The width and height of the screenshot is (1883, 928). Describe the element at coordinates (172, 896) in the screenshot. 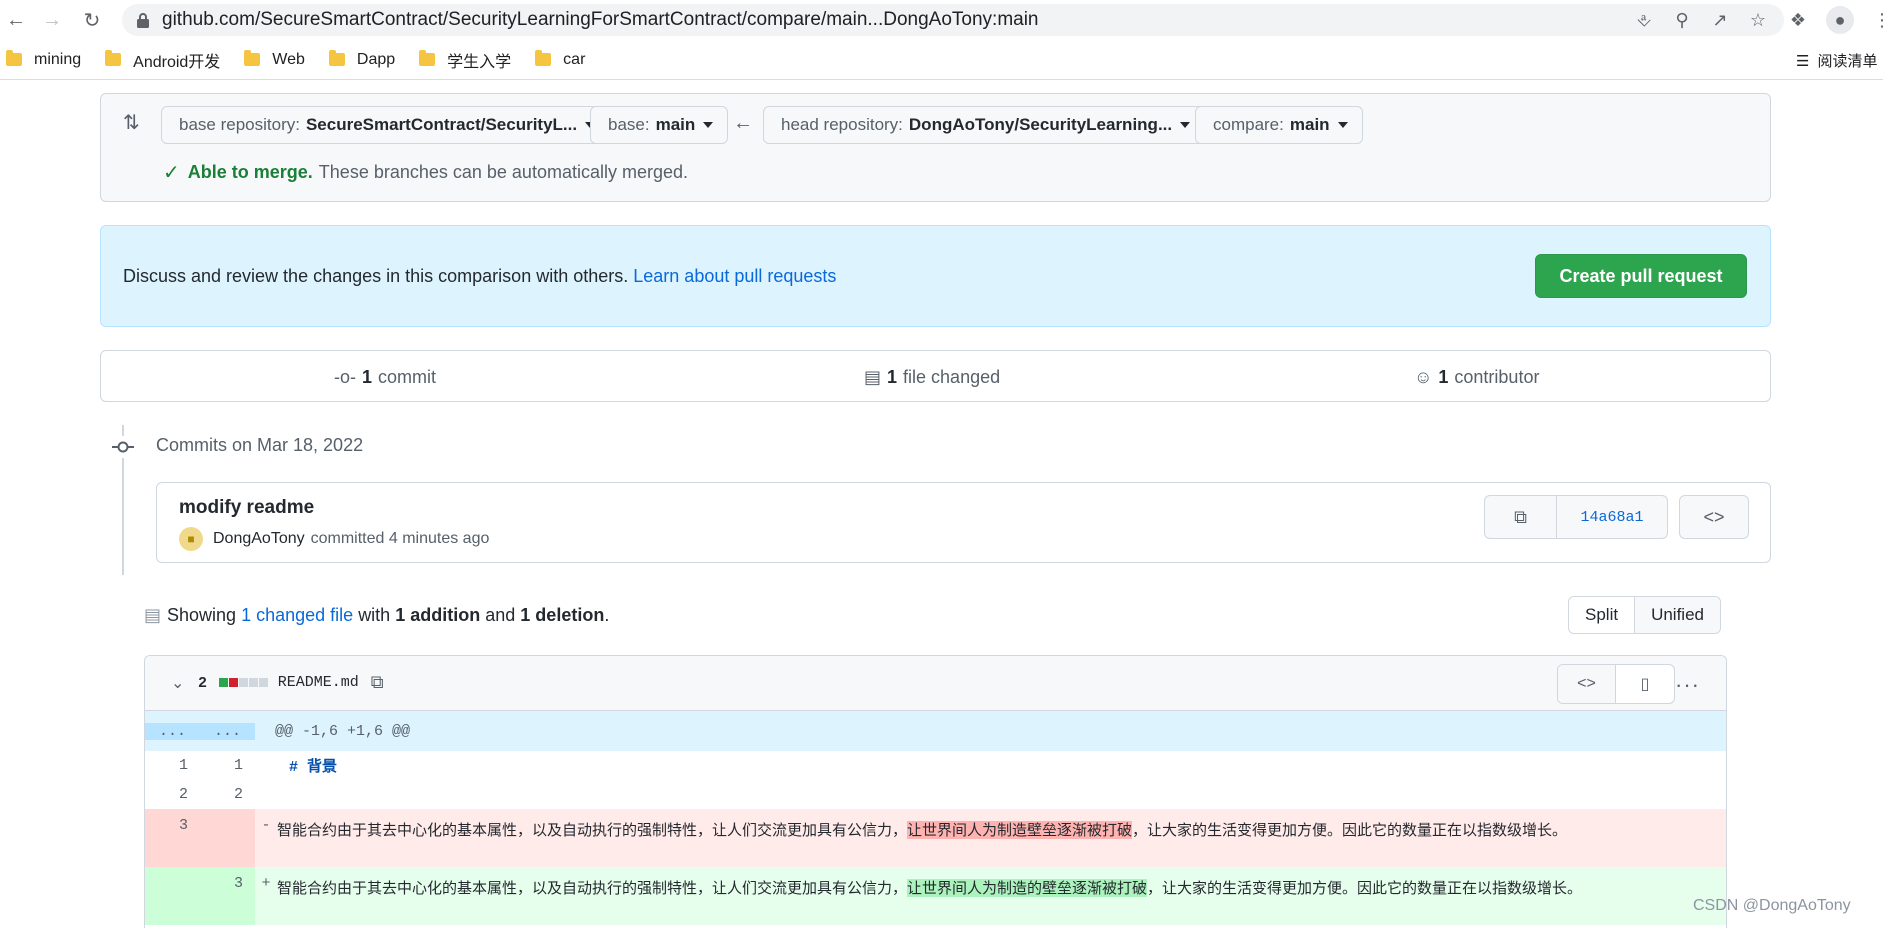

I see `old-line-number` at that location.